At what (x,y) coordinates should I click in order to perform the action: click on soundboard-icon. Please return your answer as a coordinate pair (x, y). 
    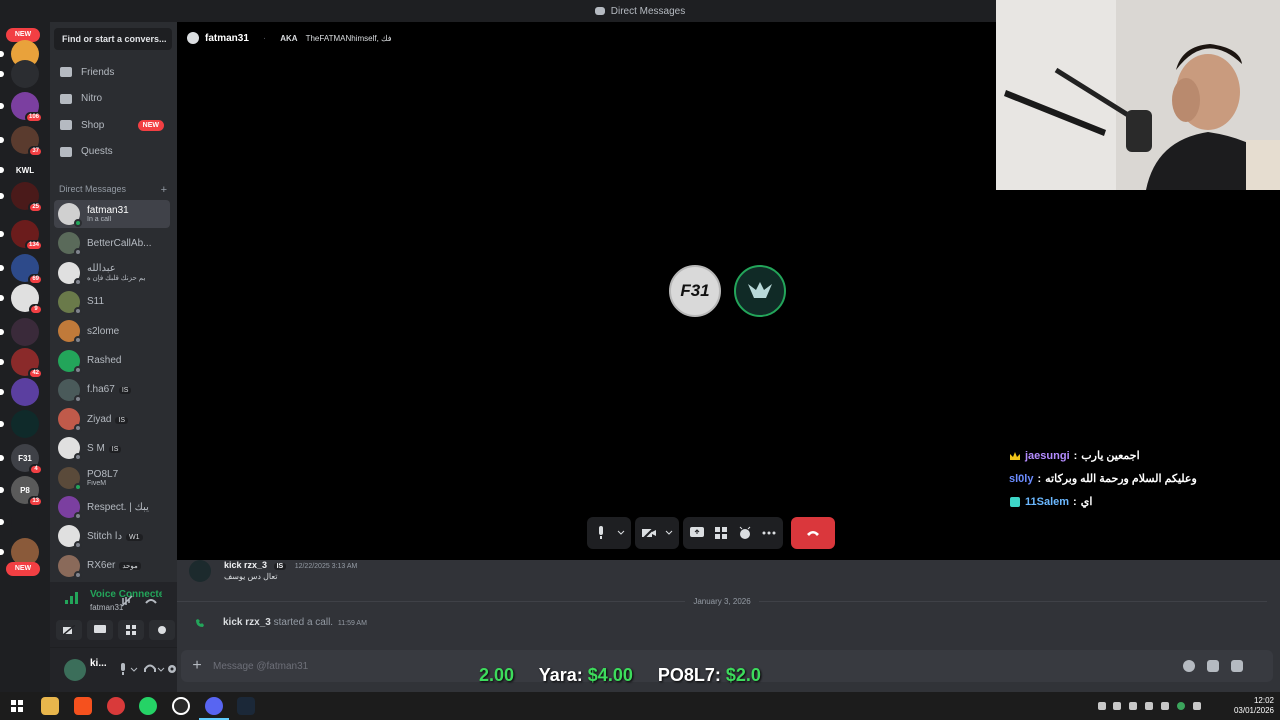
    Looking at the image, I should click on (745, 533).